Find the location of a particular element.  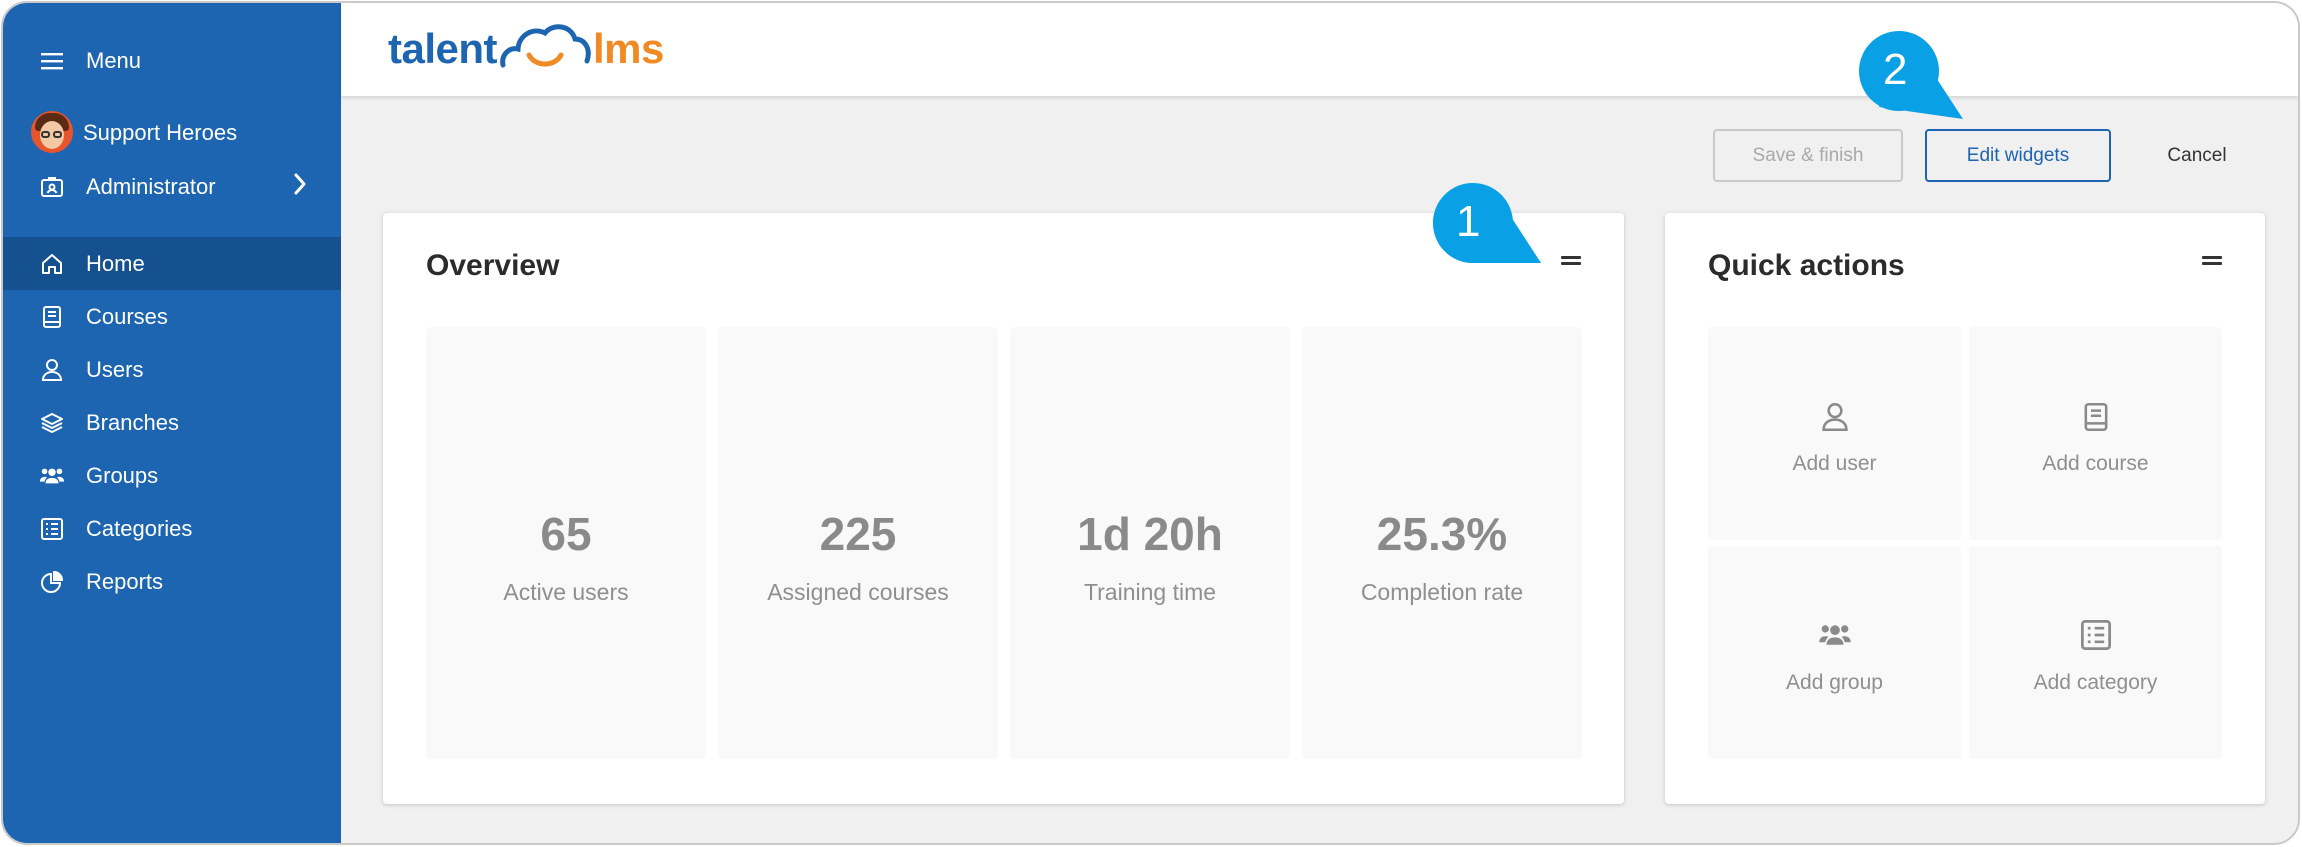

add-category-button: Add category is located at coordinates (2095, 652).